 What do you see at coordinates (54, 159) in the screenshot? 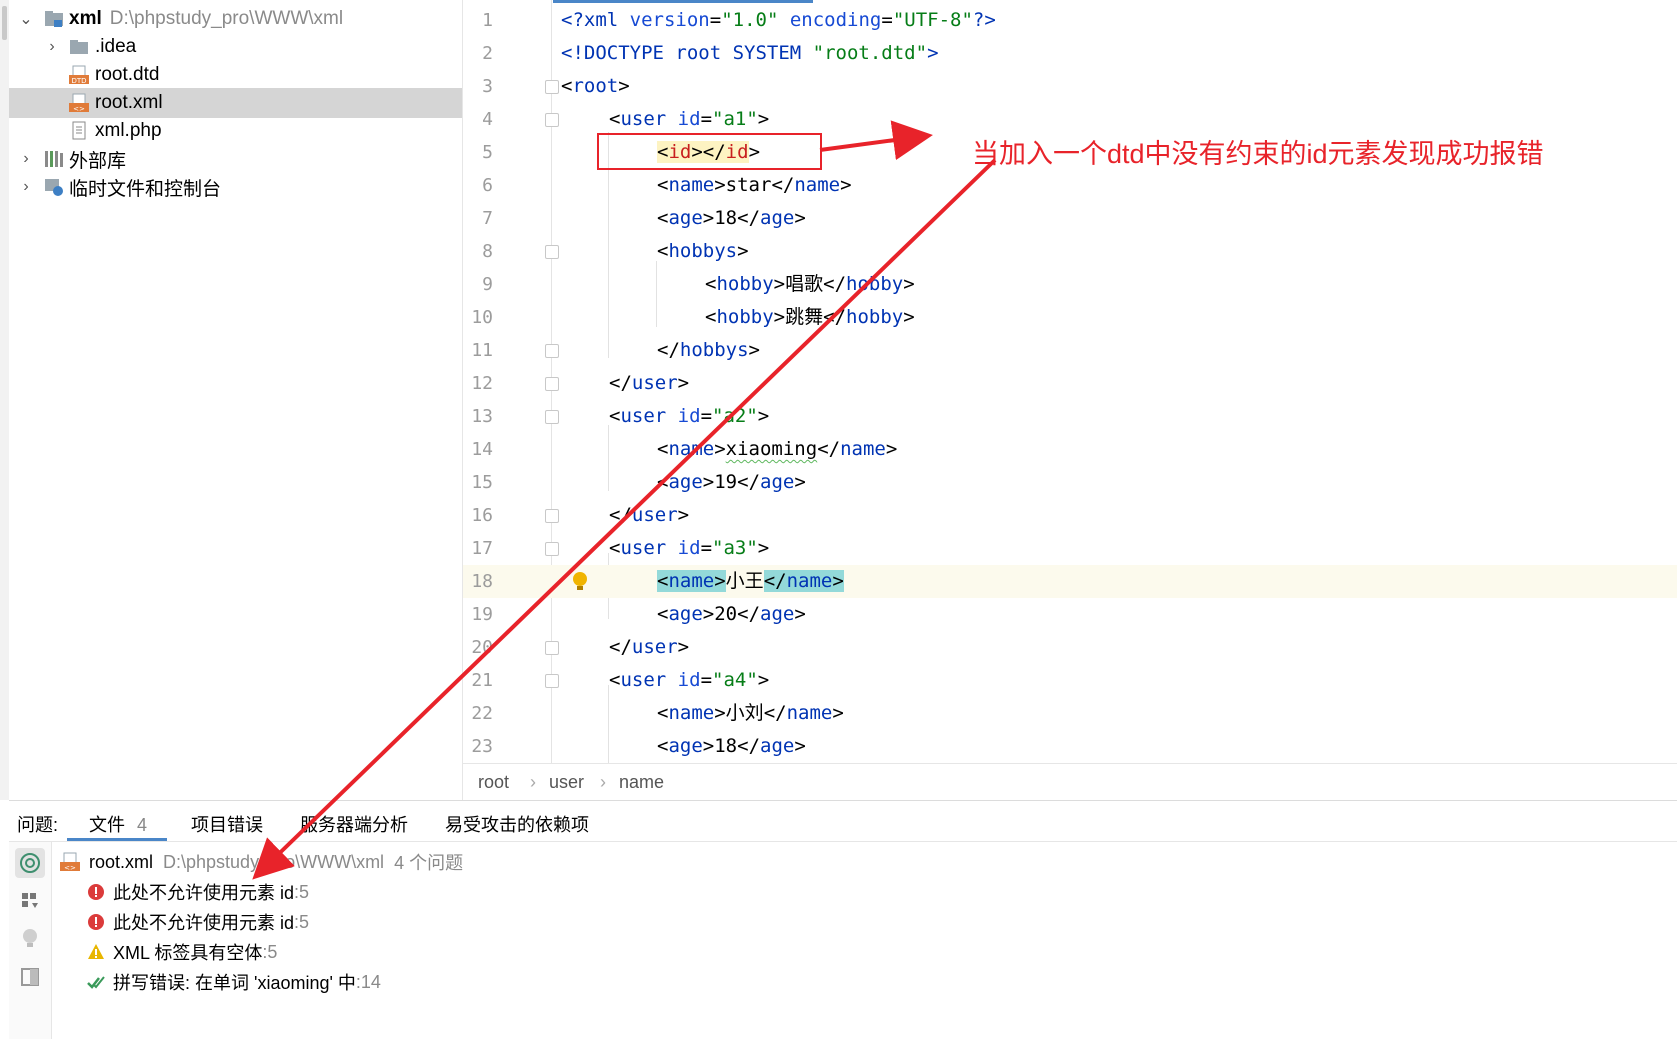
I see `library-icon` at bounding box center [54, 159].